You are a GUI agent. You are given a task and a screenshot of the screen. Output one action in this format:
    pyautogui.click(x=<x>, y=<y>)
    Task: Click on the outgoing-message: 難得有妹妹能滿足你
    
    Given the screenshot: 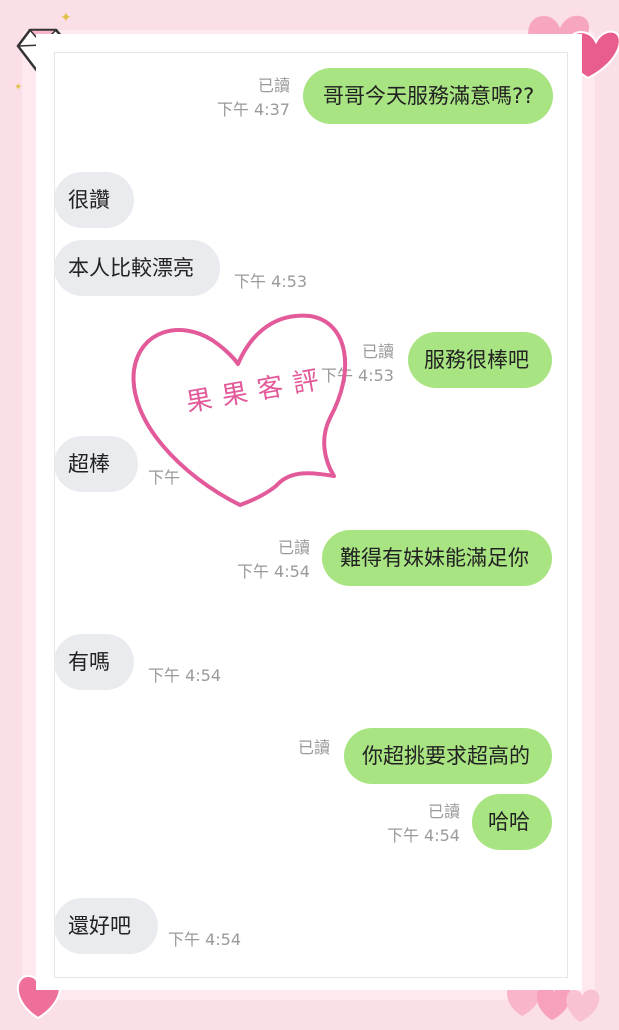 What is the action you would take?
    pyautogui.click(x=437, y=558)
    